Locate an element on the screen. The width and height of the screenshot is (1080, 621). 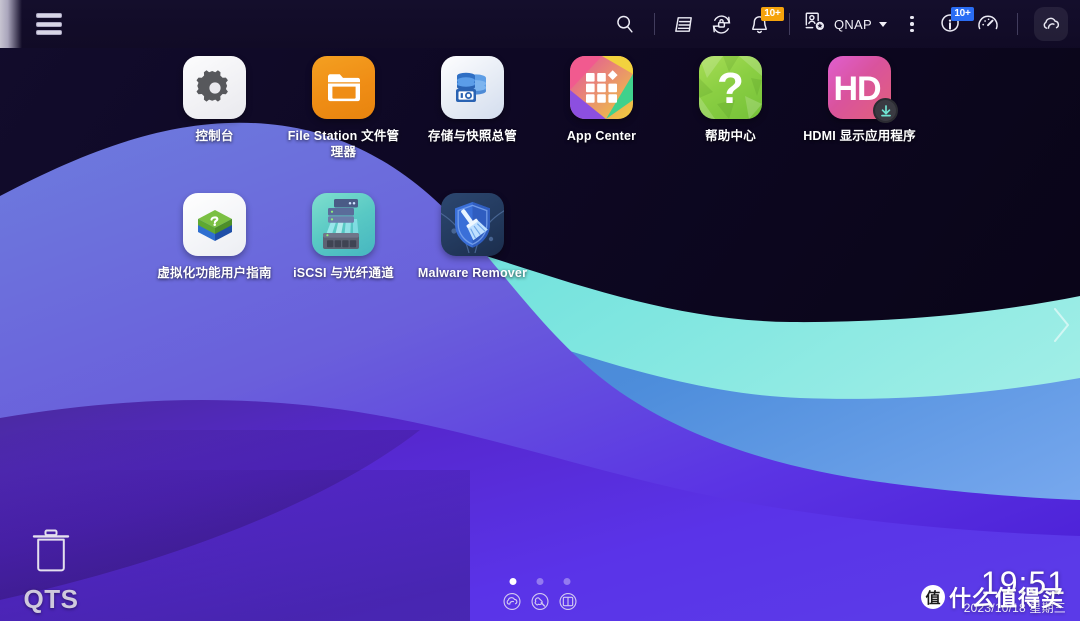
backup-sync-icon is located at coordinates (722, 24).